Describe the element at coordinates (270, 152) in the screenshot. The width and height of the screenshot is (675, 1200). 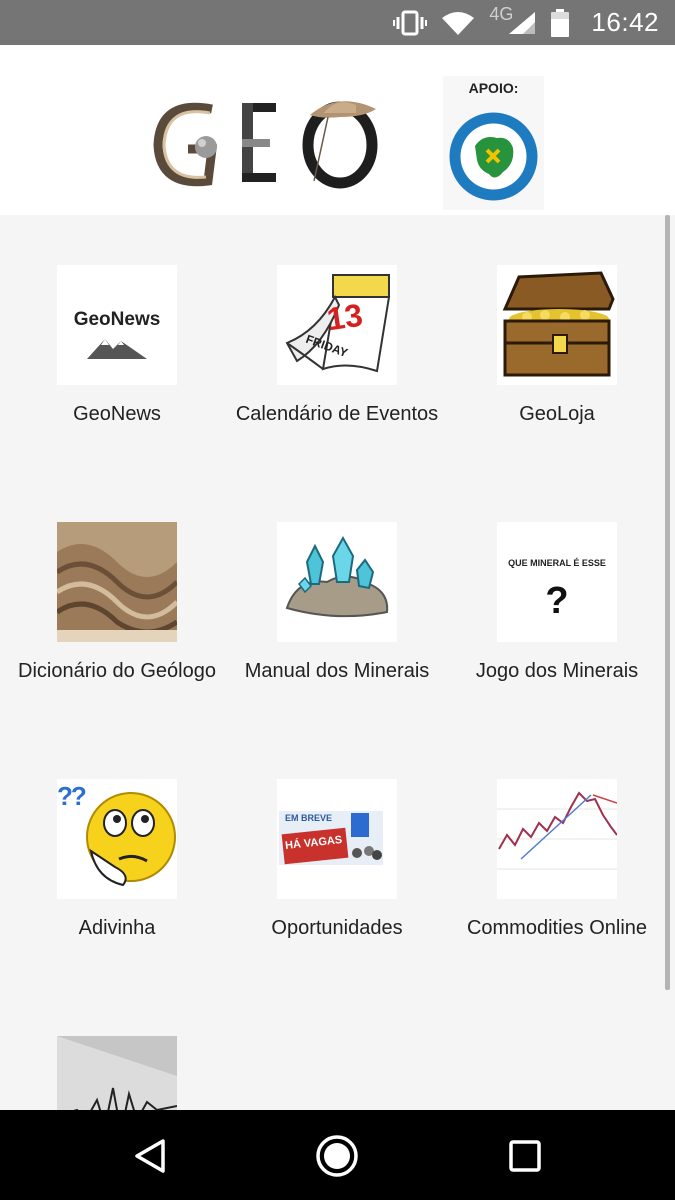
I see `geo-logo` at that location.